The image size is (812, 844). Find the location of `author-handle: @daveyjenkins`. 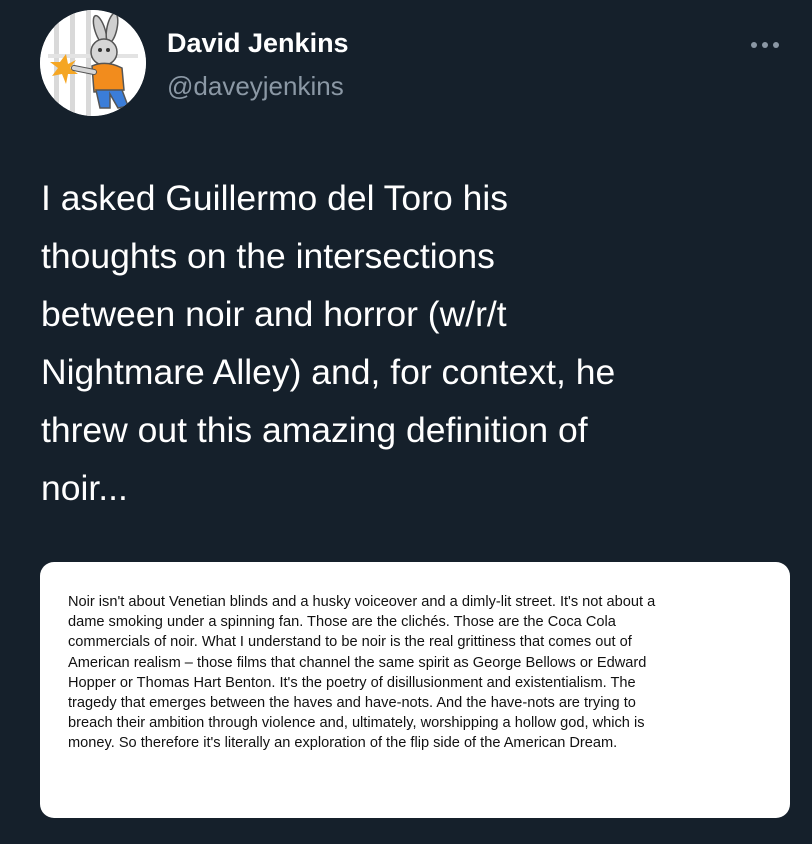

author-handle: @daveyjenkins is located at coordinates (255, 86).